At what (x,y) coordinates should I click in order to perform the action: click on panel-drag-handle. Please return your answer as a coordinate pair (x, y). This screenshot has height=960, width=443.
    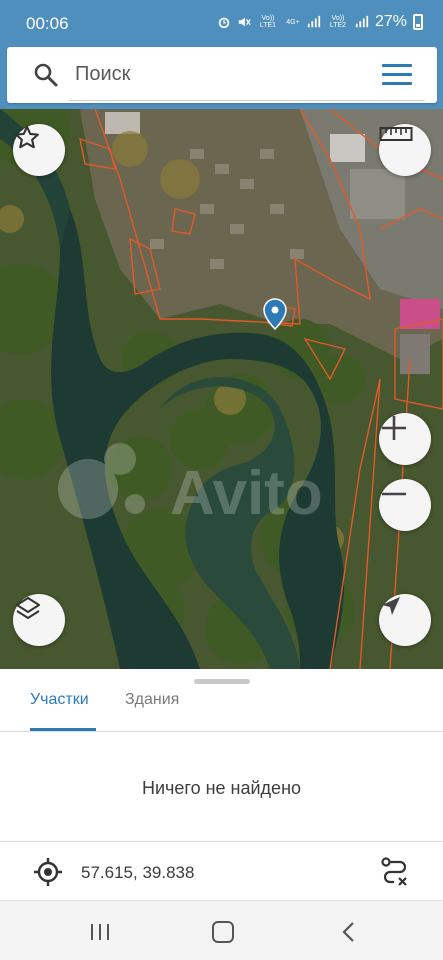
    Looking at the image, I should click on (222, 681).